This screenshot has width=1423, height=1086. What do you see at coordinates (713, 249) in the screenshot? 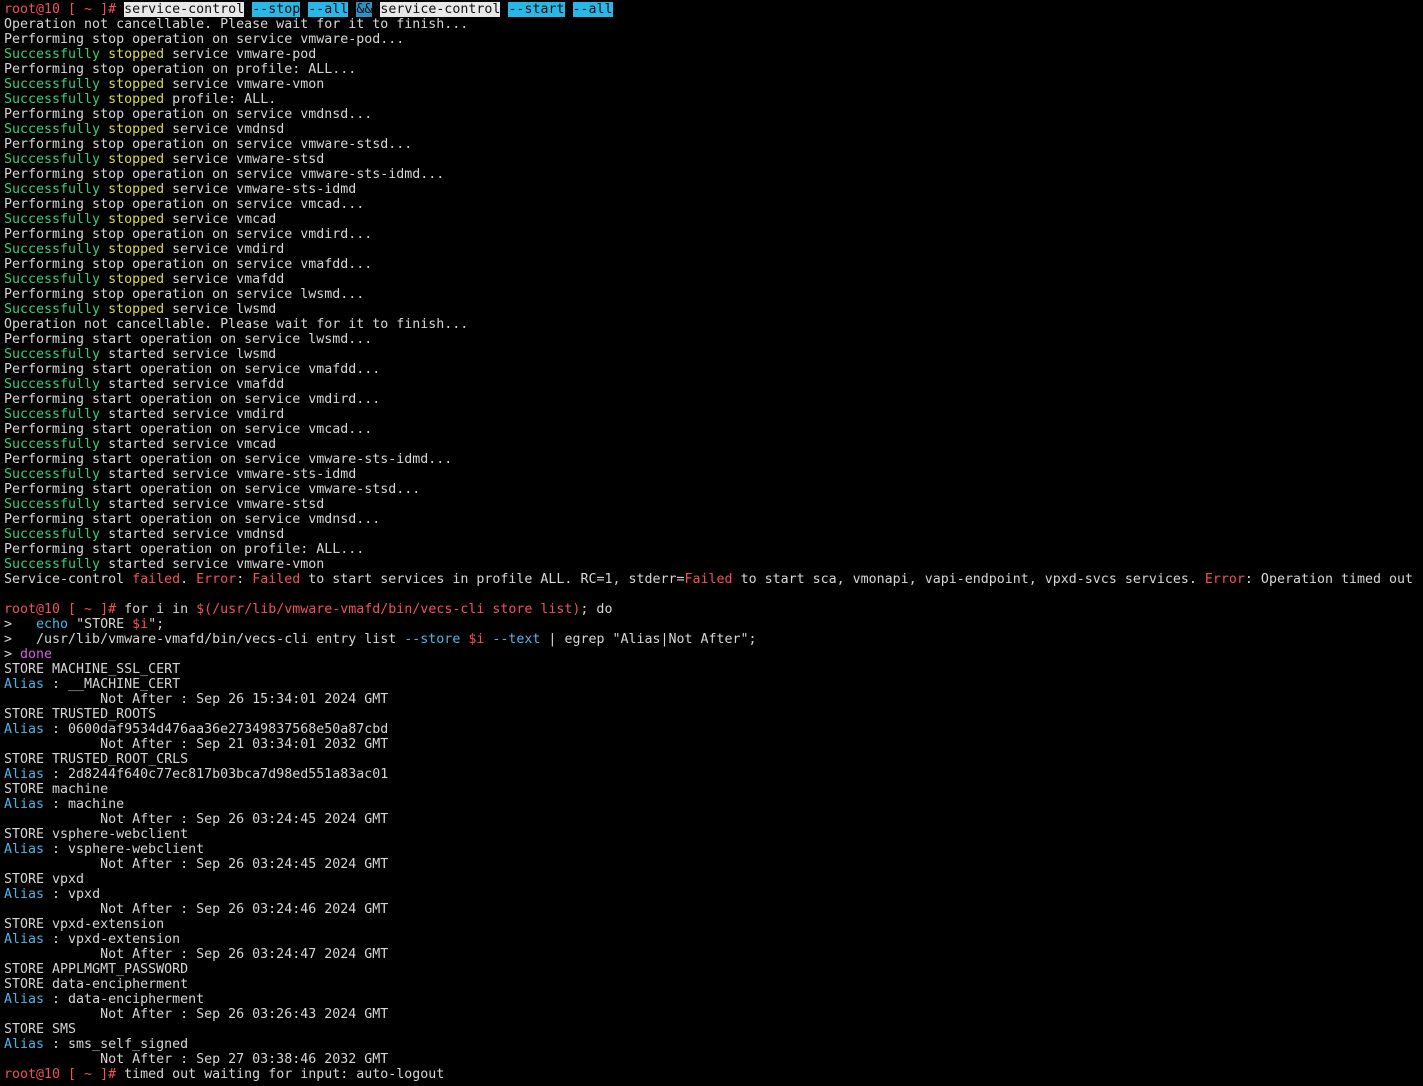
I see `terminal-line: Successfully stopped service vmdird` at bounding box center [713, 249].